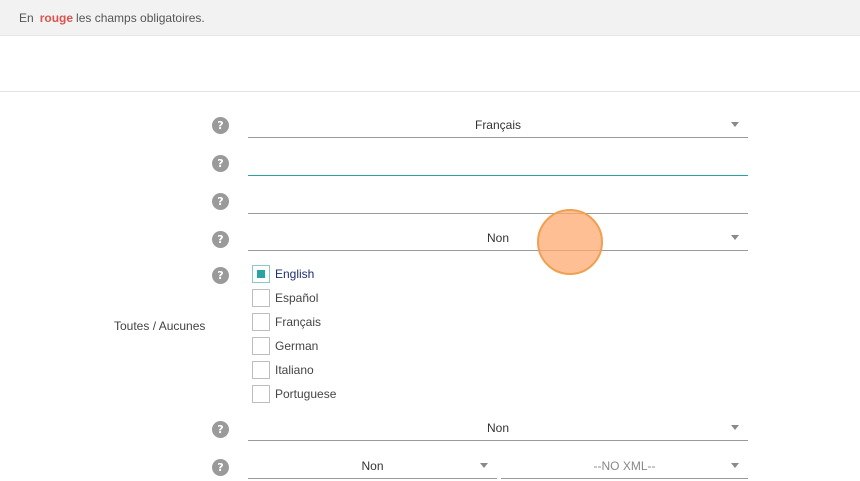 Image resolution: width=860 pixels, height=481 pixels. Describe the element at coordinates (159, 326) in the screenshot. I see `select-all-none-toggle: Toutes / Aucunes` at that location.